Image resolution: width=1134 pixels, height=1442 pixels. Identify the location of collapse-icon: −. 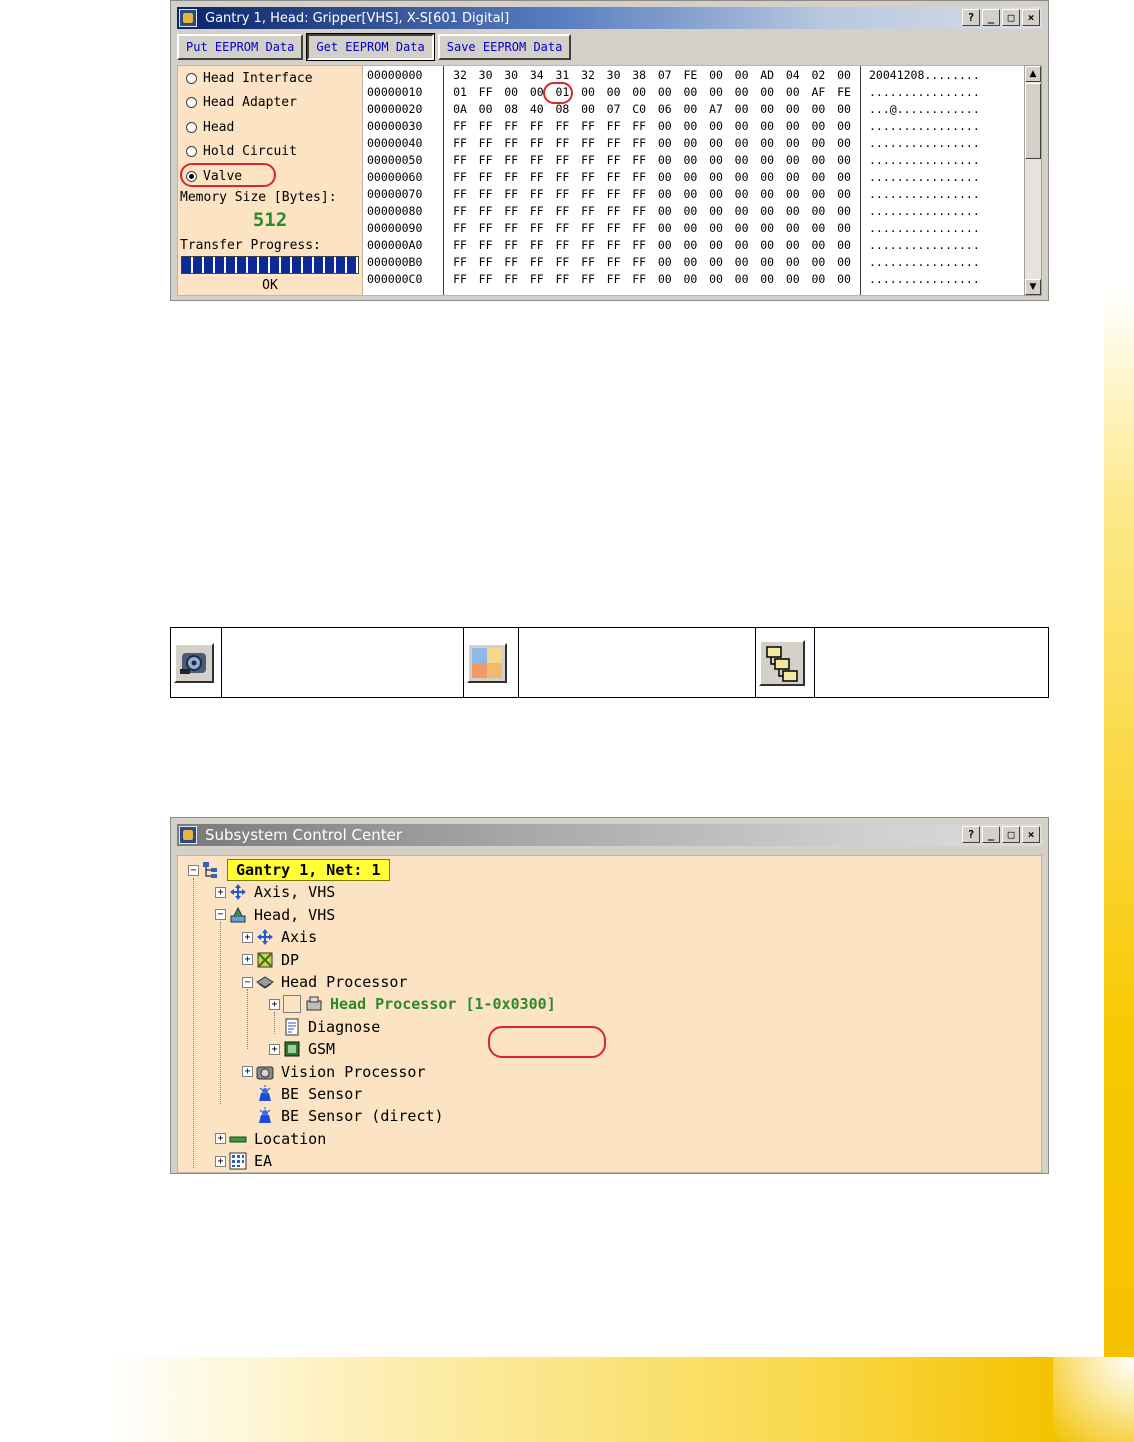
(247, 982).